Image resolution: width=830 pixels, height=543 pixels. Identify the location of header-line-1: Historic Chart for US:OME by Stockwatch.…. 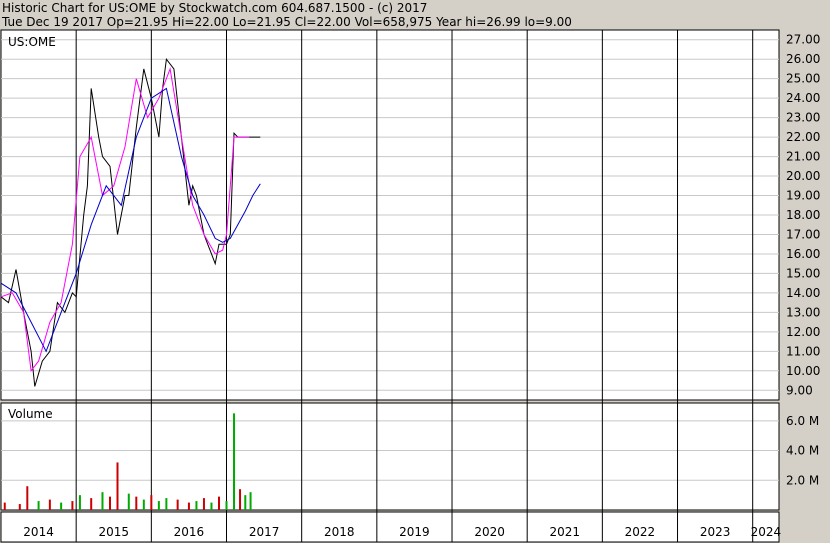
(215, 8).